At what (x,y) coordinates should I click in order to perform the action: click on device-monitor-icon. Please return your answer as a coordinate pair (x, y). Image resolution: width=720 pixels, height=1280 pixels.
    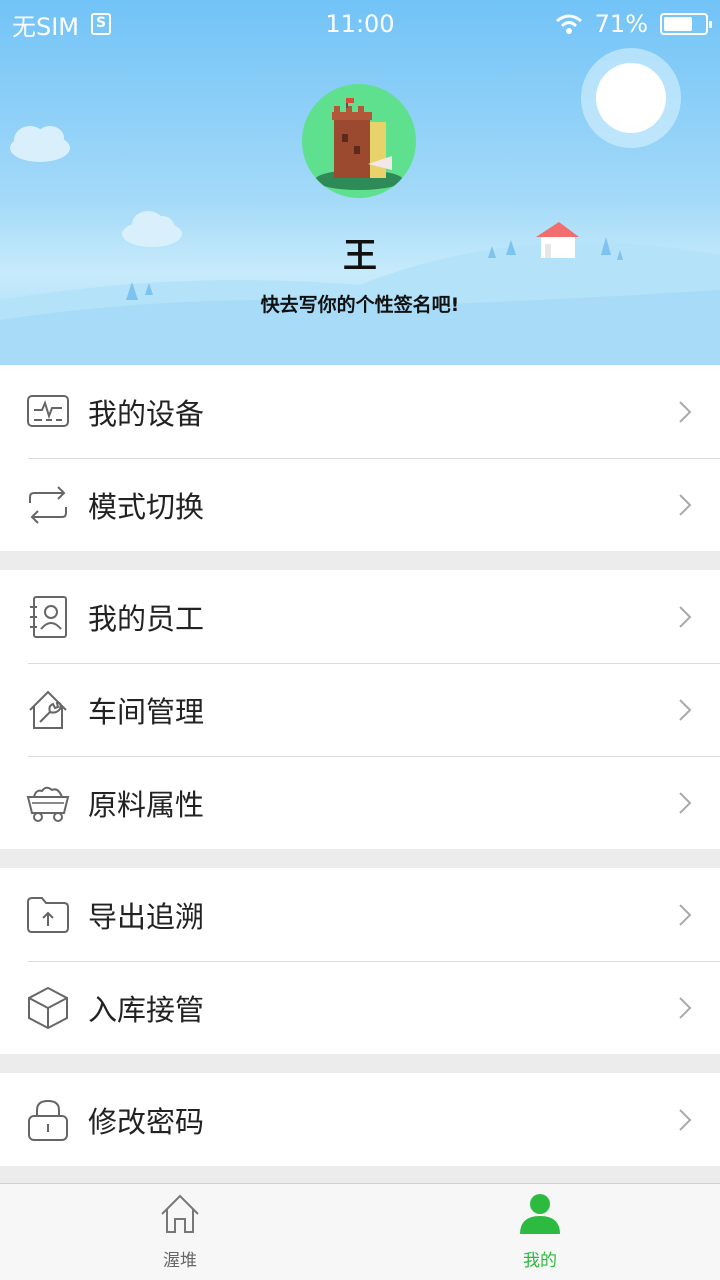
    Looking at the image, I should click on (48, 412).